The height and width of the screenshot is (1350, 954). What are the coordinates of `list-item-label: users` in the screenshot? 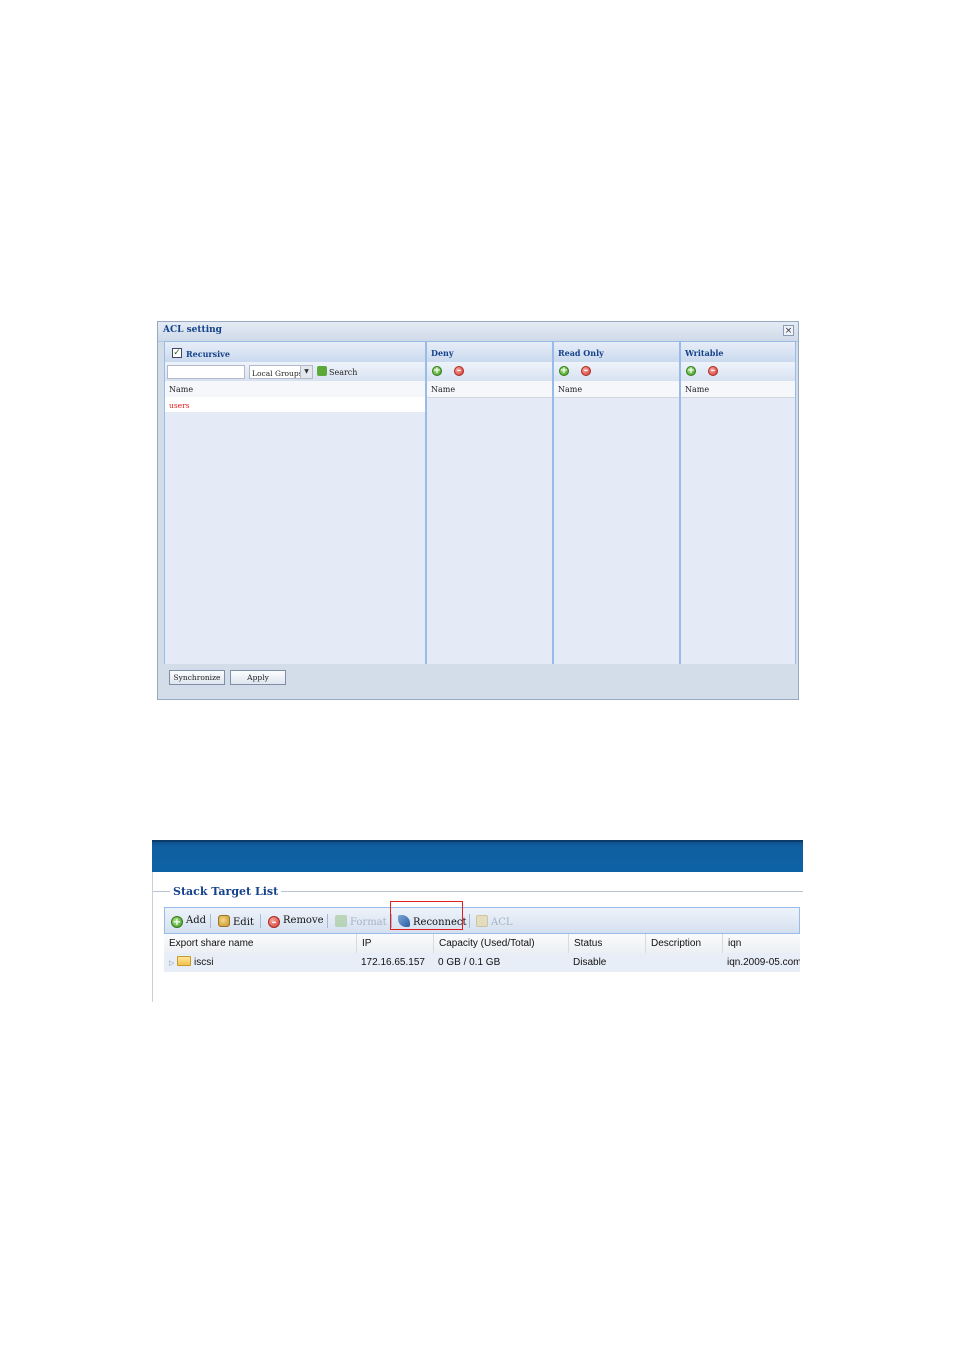 It's located at (179, 405).